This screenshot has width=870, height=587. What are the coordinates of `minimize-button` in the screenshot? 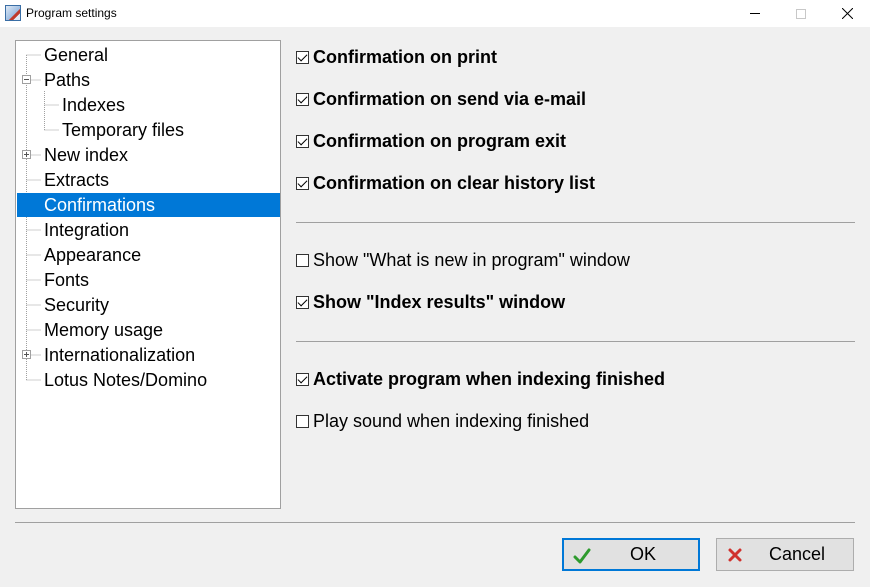 It's located at (755, 13).